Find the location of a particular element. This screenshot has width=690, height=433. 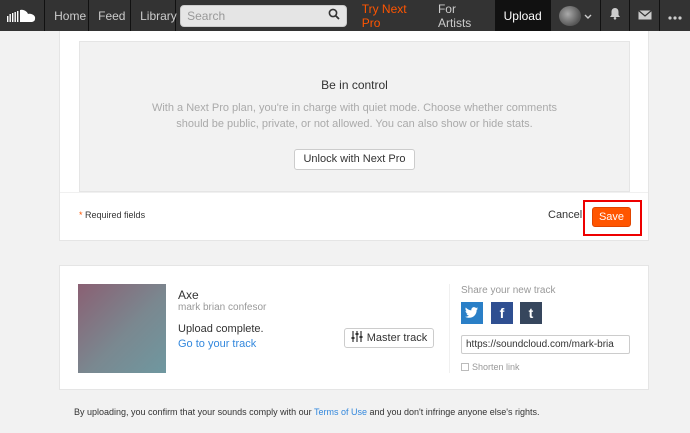

master-track-button: Master track is located at coordinates (389, 338).